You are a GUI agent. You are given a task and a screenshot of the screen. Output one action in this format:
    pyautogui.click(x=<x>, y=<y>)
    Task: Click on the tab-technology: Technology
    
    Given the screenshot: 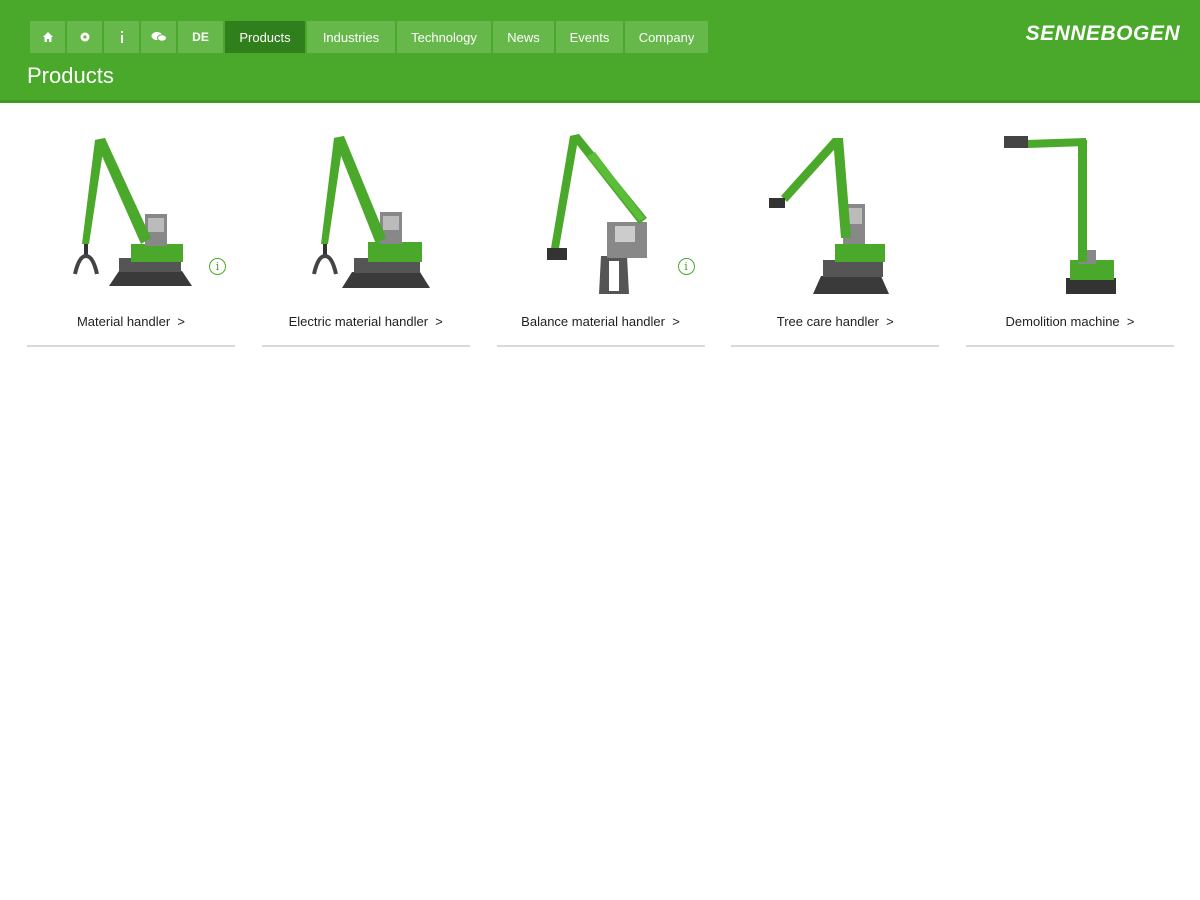 What is the action you would take?
    pyautogui.click(x=444, y=37)
    